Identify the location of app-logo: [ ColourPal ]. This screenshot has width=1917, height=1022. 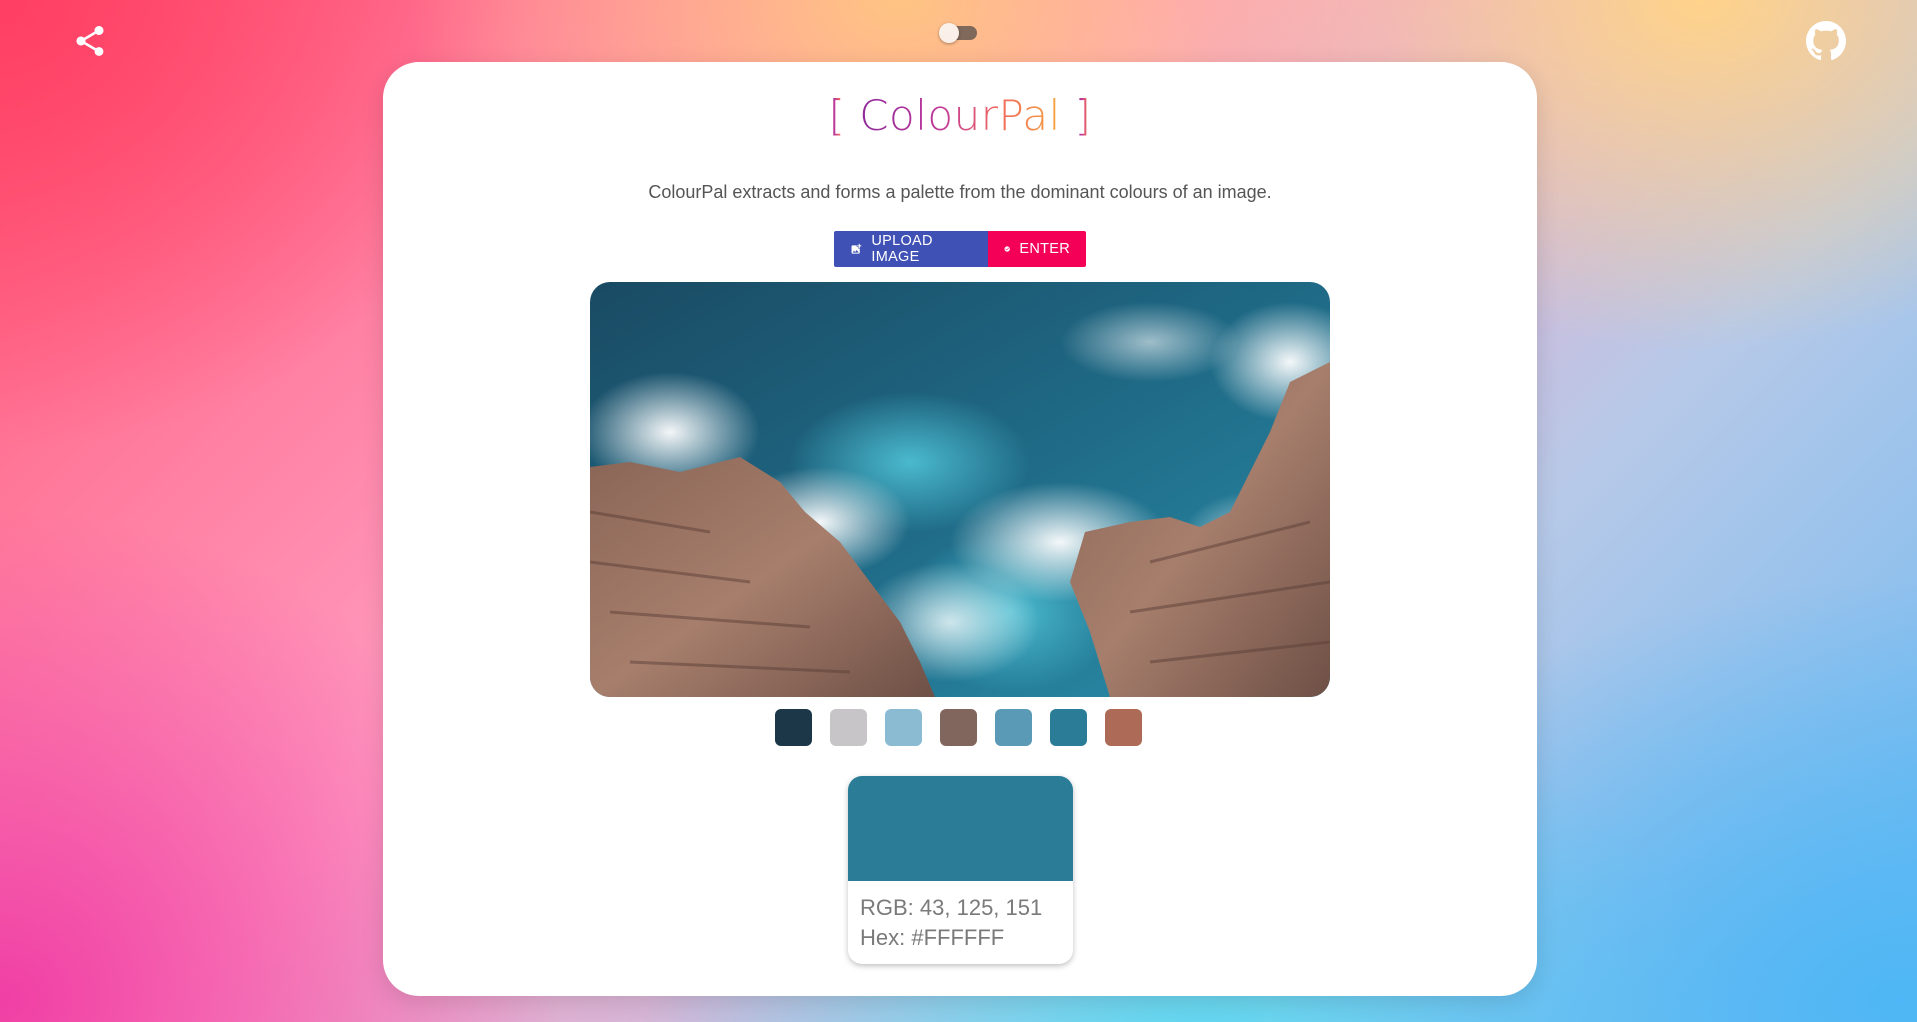
(960, 116).